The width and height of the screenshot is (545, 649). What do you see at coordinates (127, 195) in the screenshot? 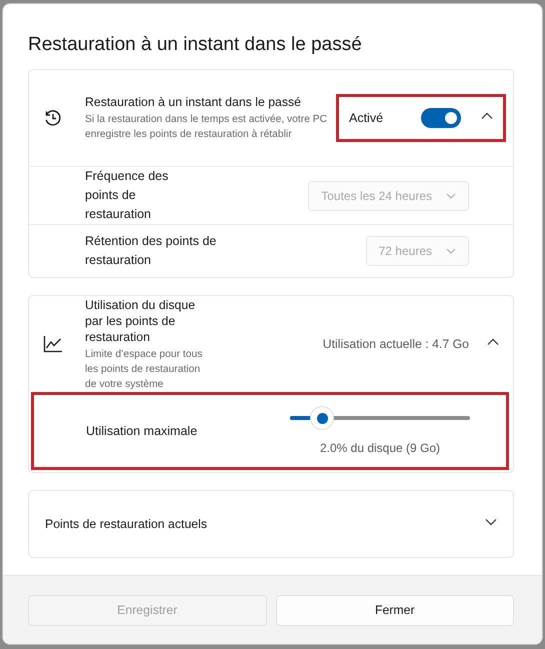
I see `setting-label: Fréquence des points de restauration` at bounding box center [127, 195].